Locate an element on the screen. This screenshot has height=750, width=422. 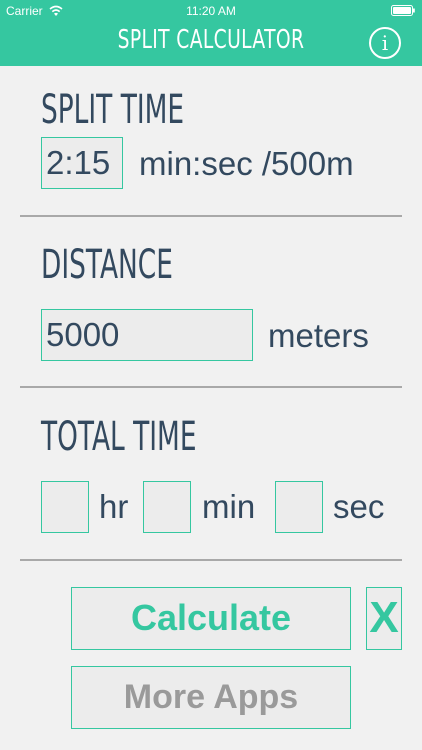
distance-heading: DISTANCE is located at coordinates (107, 265).